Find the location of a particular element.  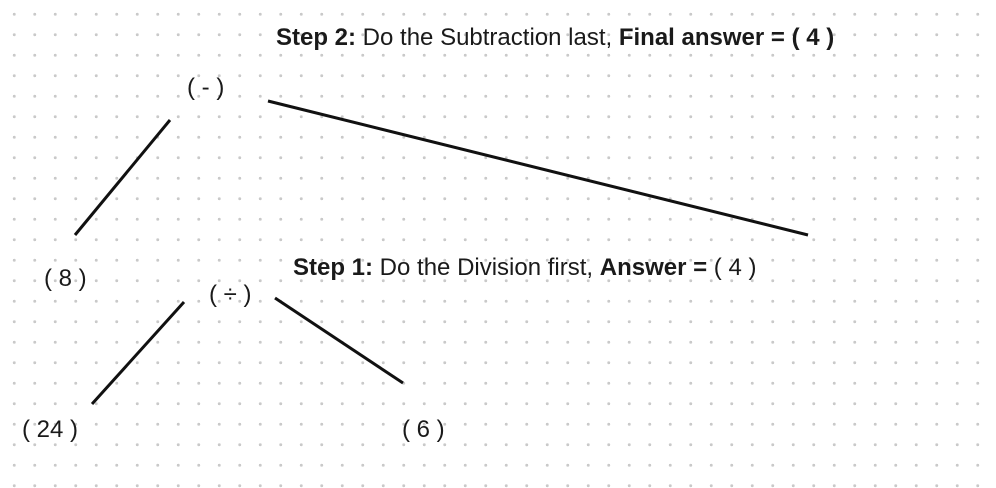

edge-divide-to-six is located at coordinates (339, 340).